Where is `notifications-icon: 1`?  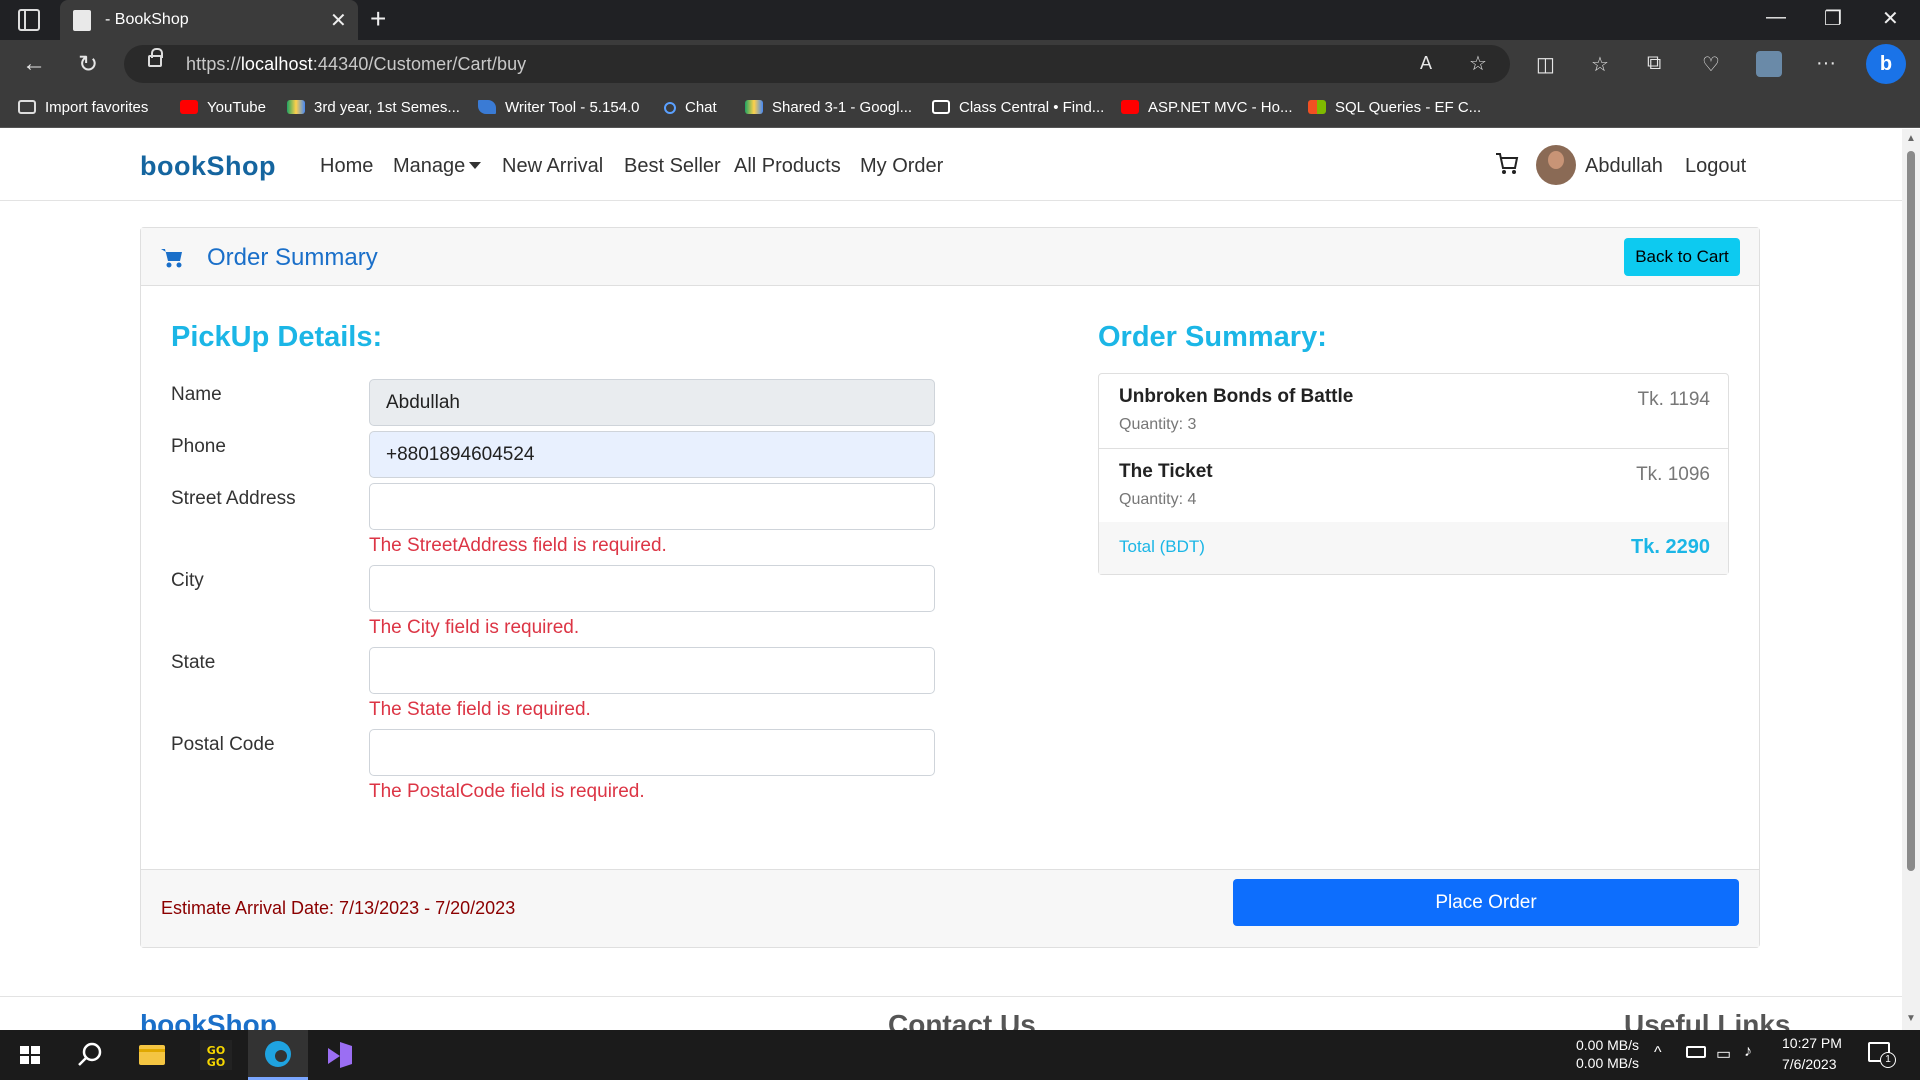 notifications-icon: 1 is located at coordinates (1882, 1055).